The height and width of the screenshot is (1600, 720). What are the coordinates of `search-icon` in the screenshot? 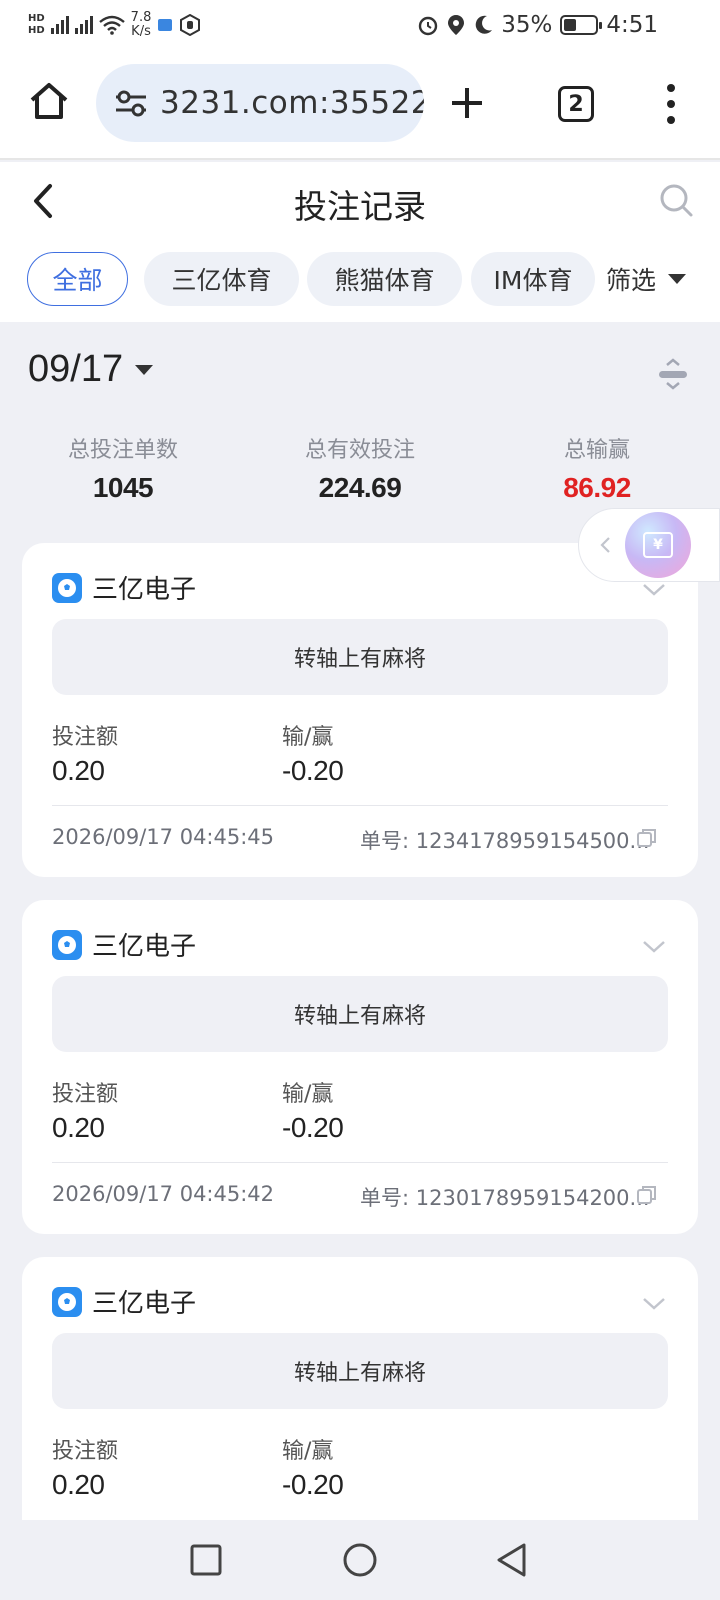 It's located at (676, 200).